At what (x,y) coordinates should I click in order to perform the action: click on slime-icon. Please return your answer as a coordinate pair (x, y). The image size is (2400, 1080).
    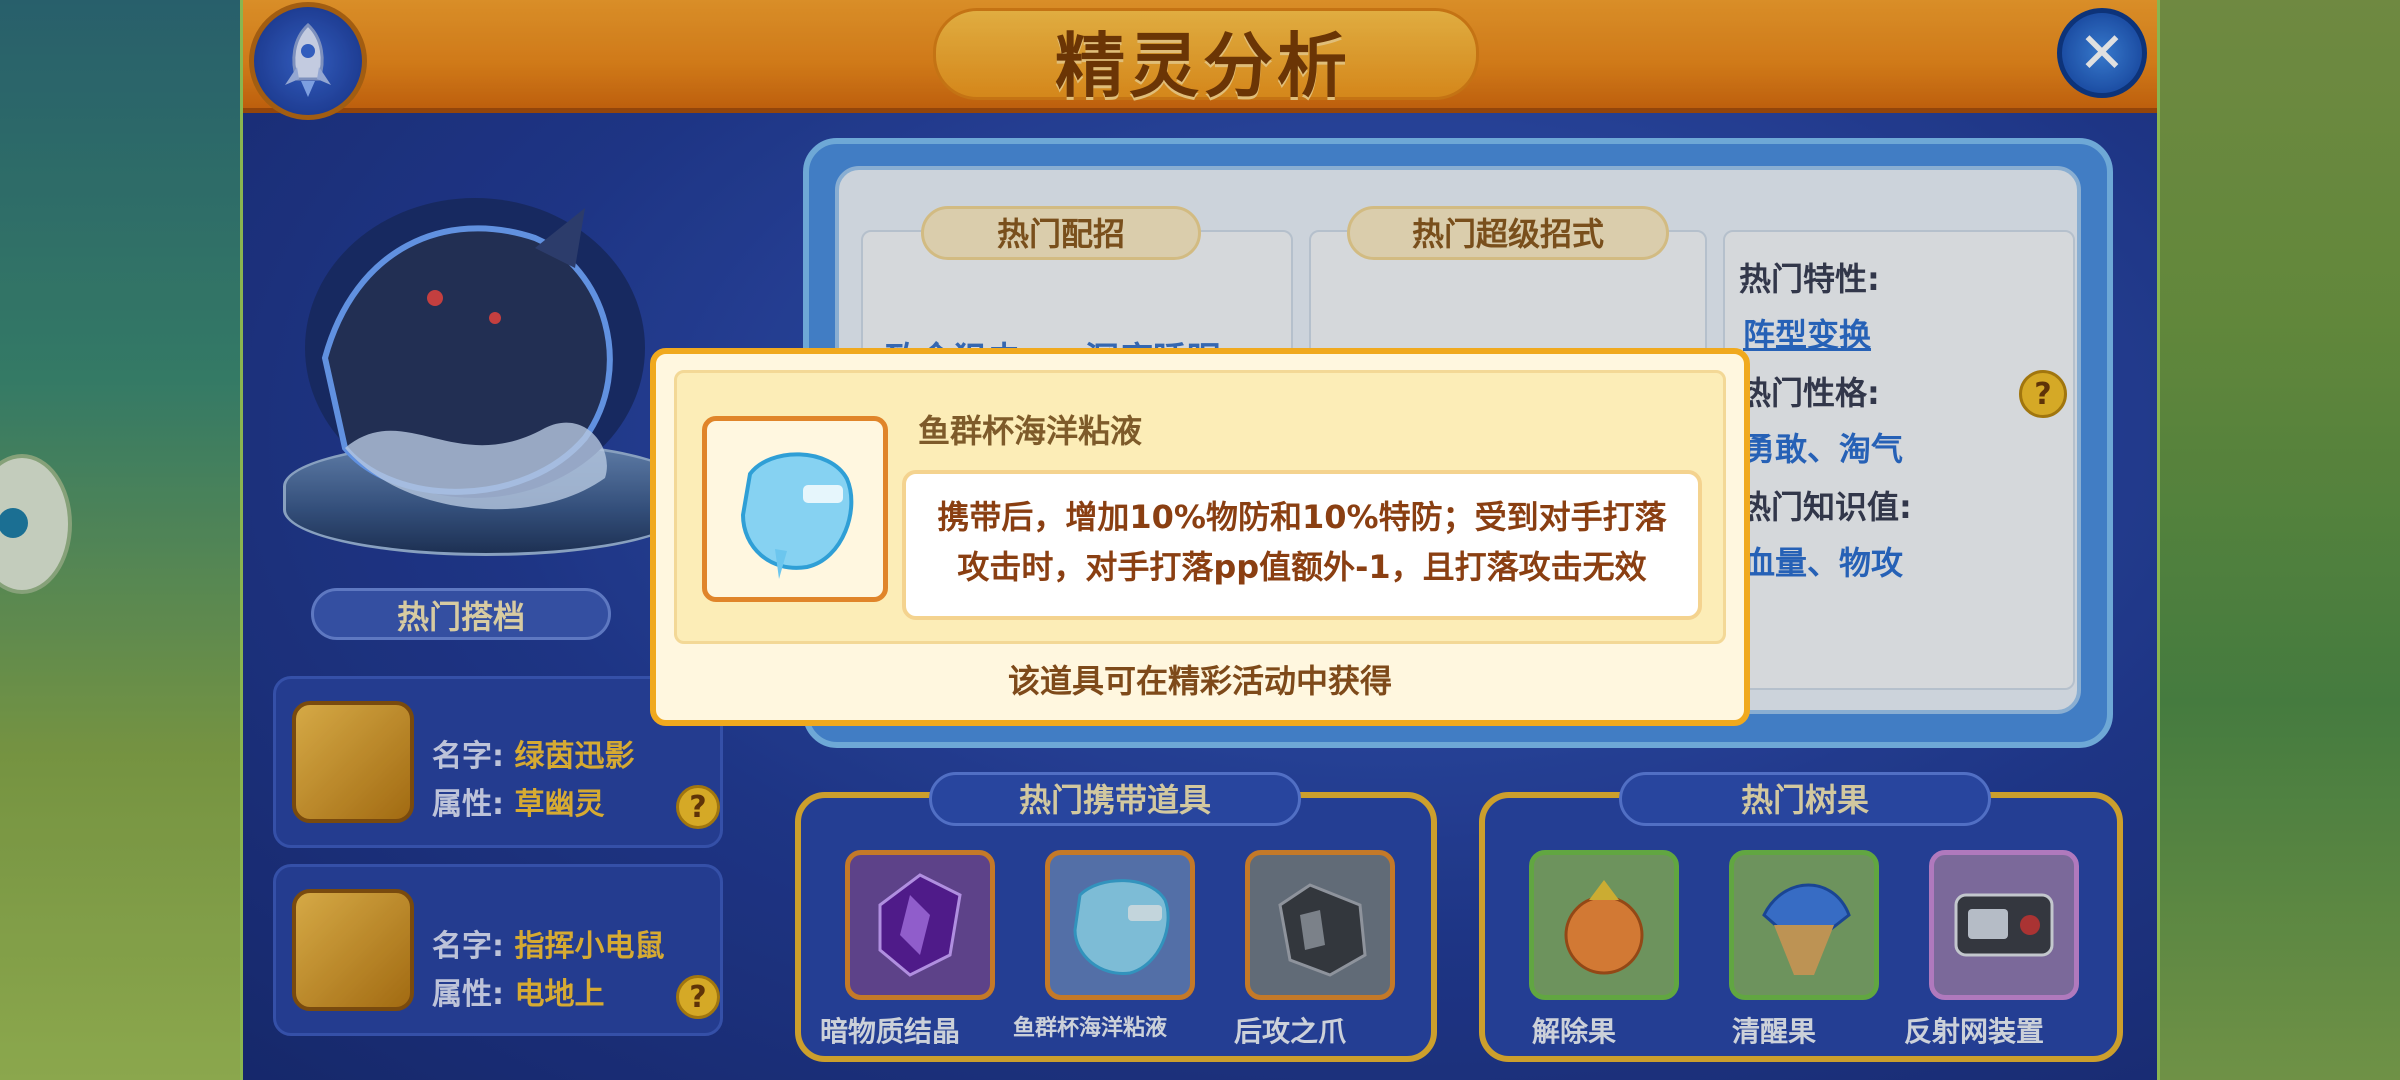
    Looking at the image, I should click on (797, 515).